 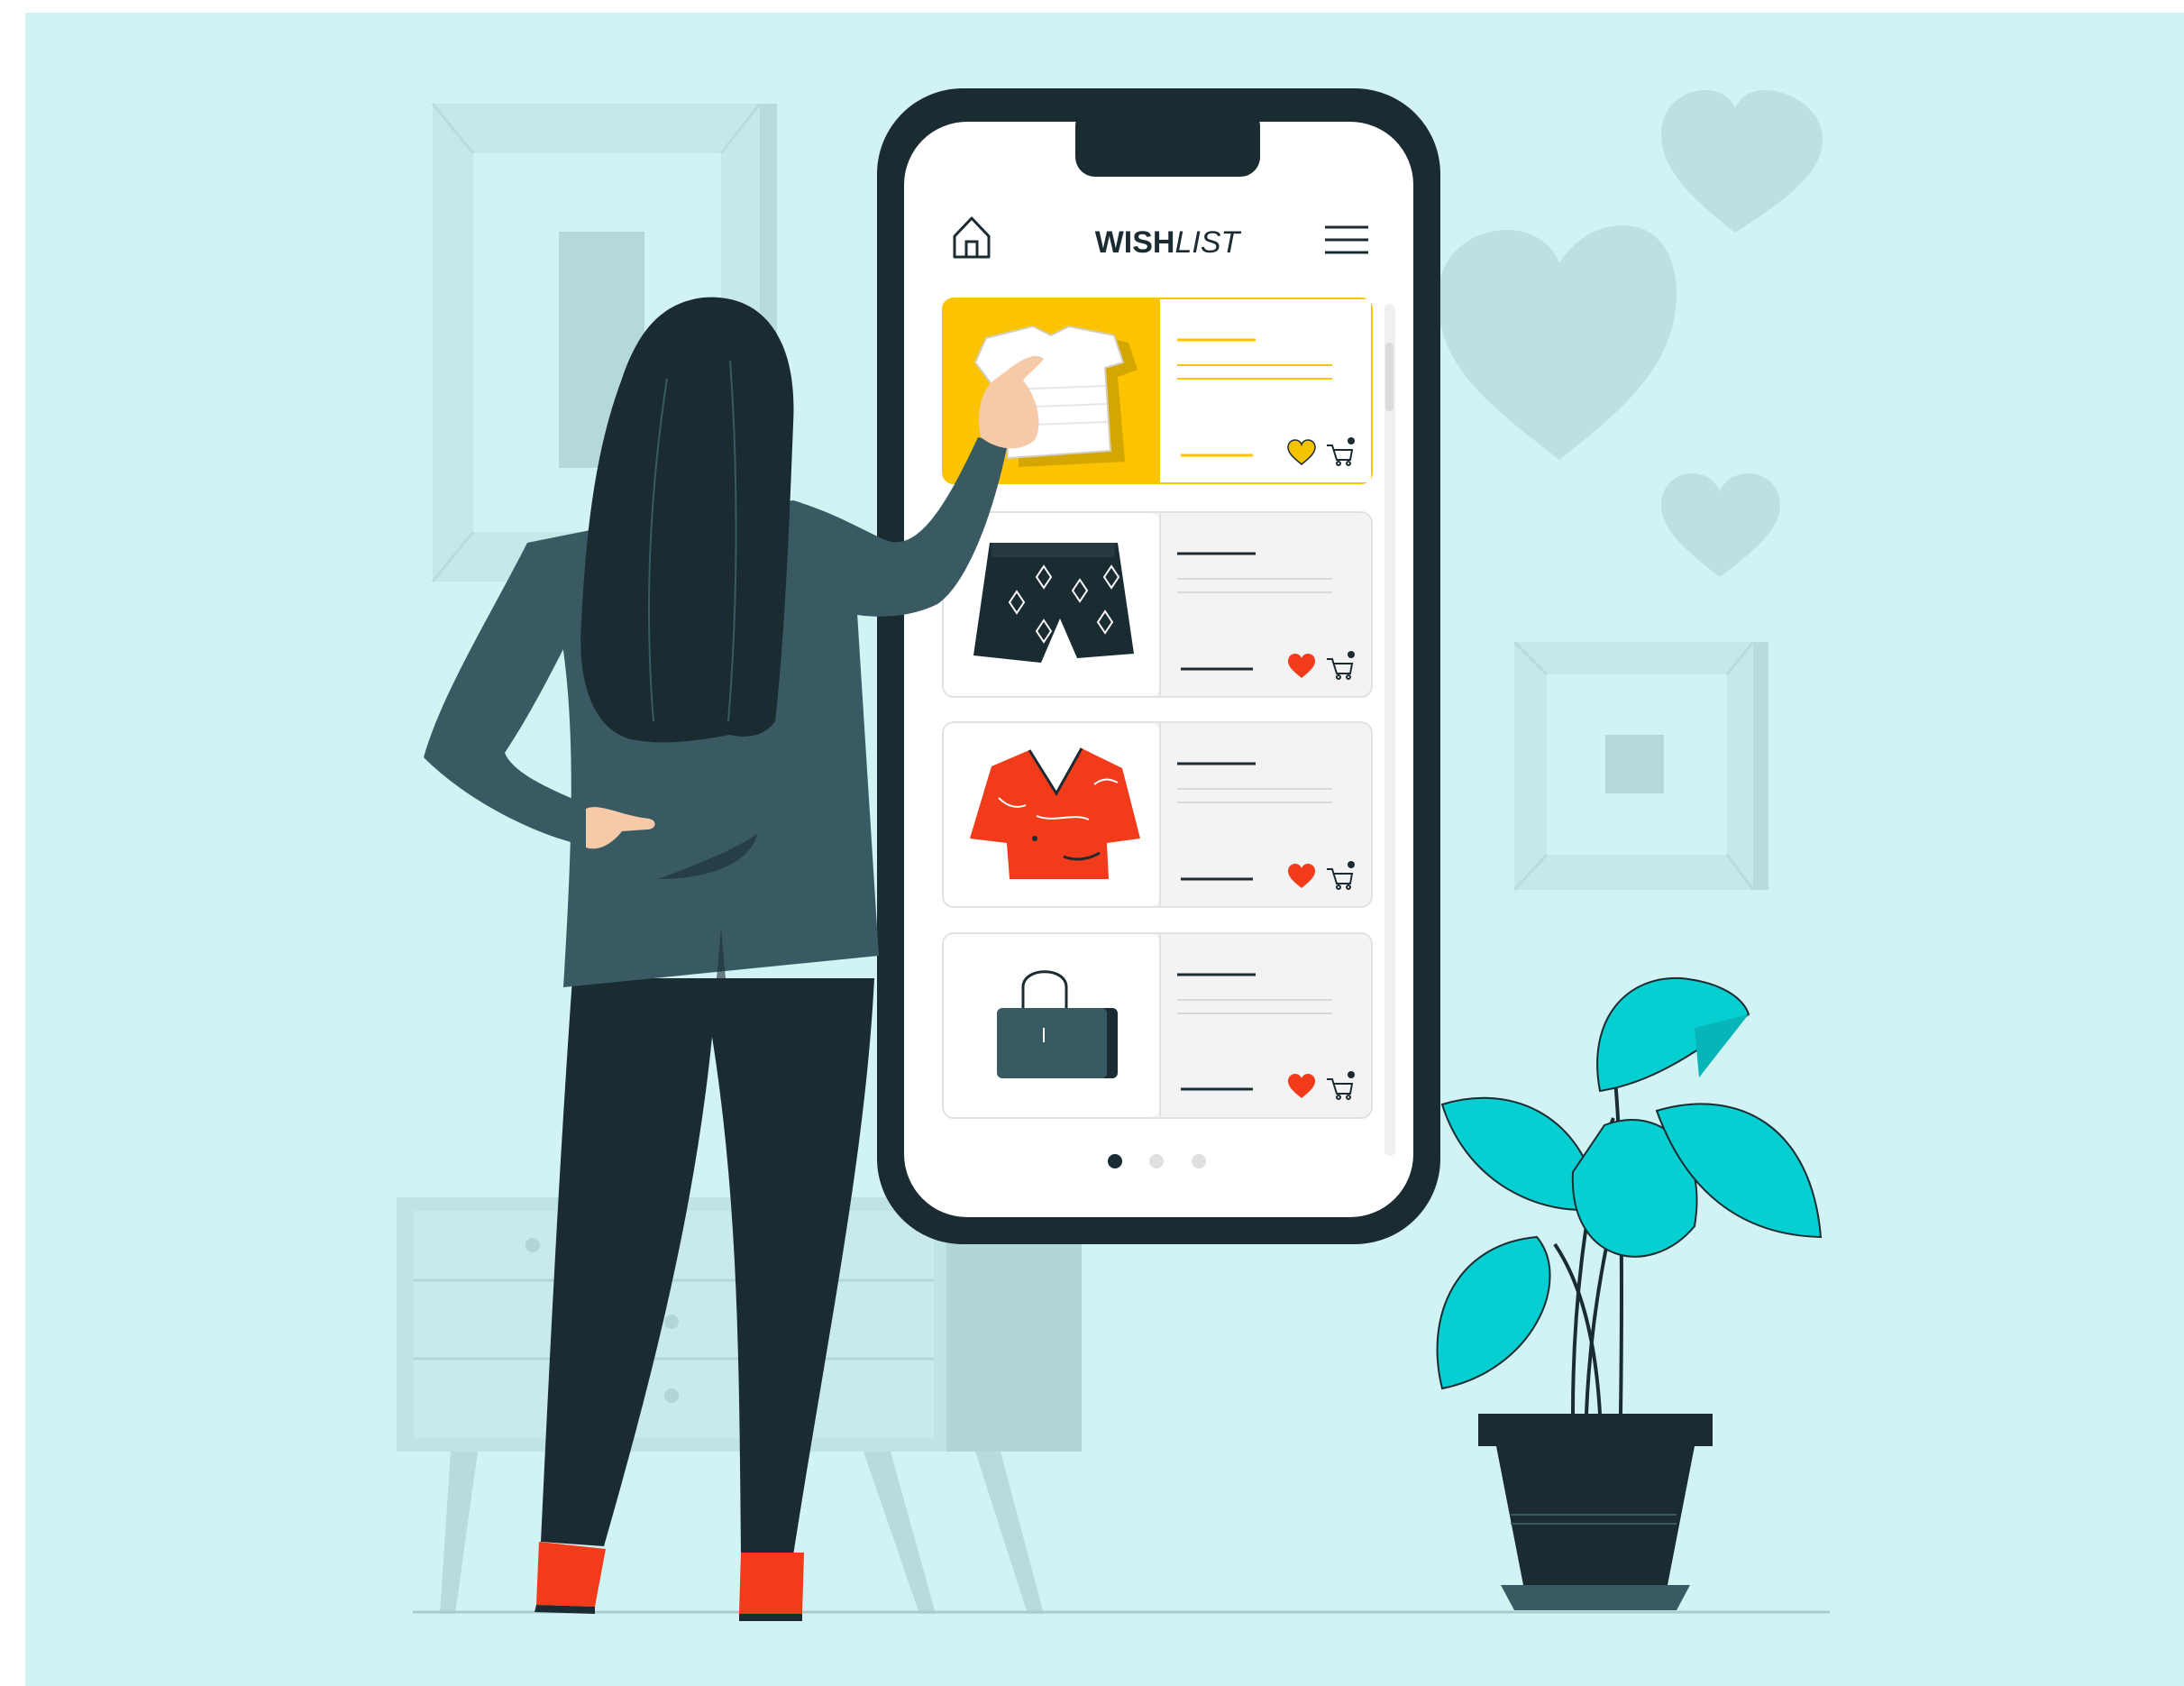 What do you see at coordinates (1389, 377) in the screenshot?
I see `scrollbar-thumb` at bounding box center [1389, 377].